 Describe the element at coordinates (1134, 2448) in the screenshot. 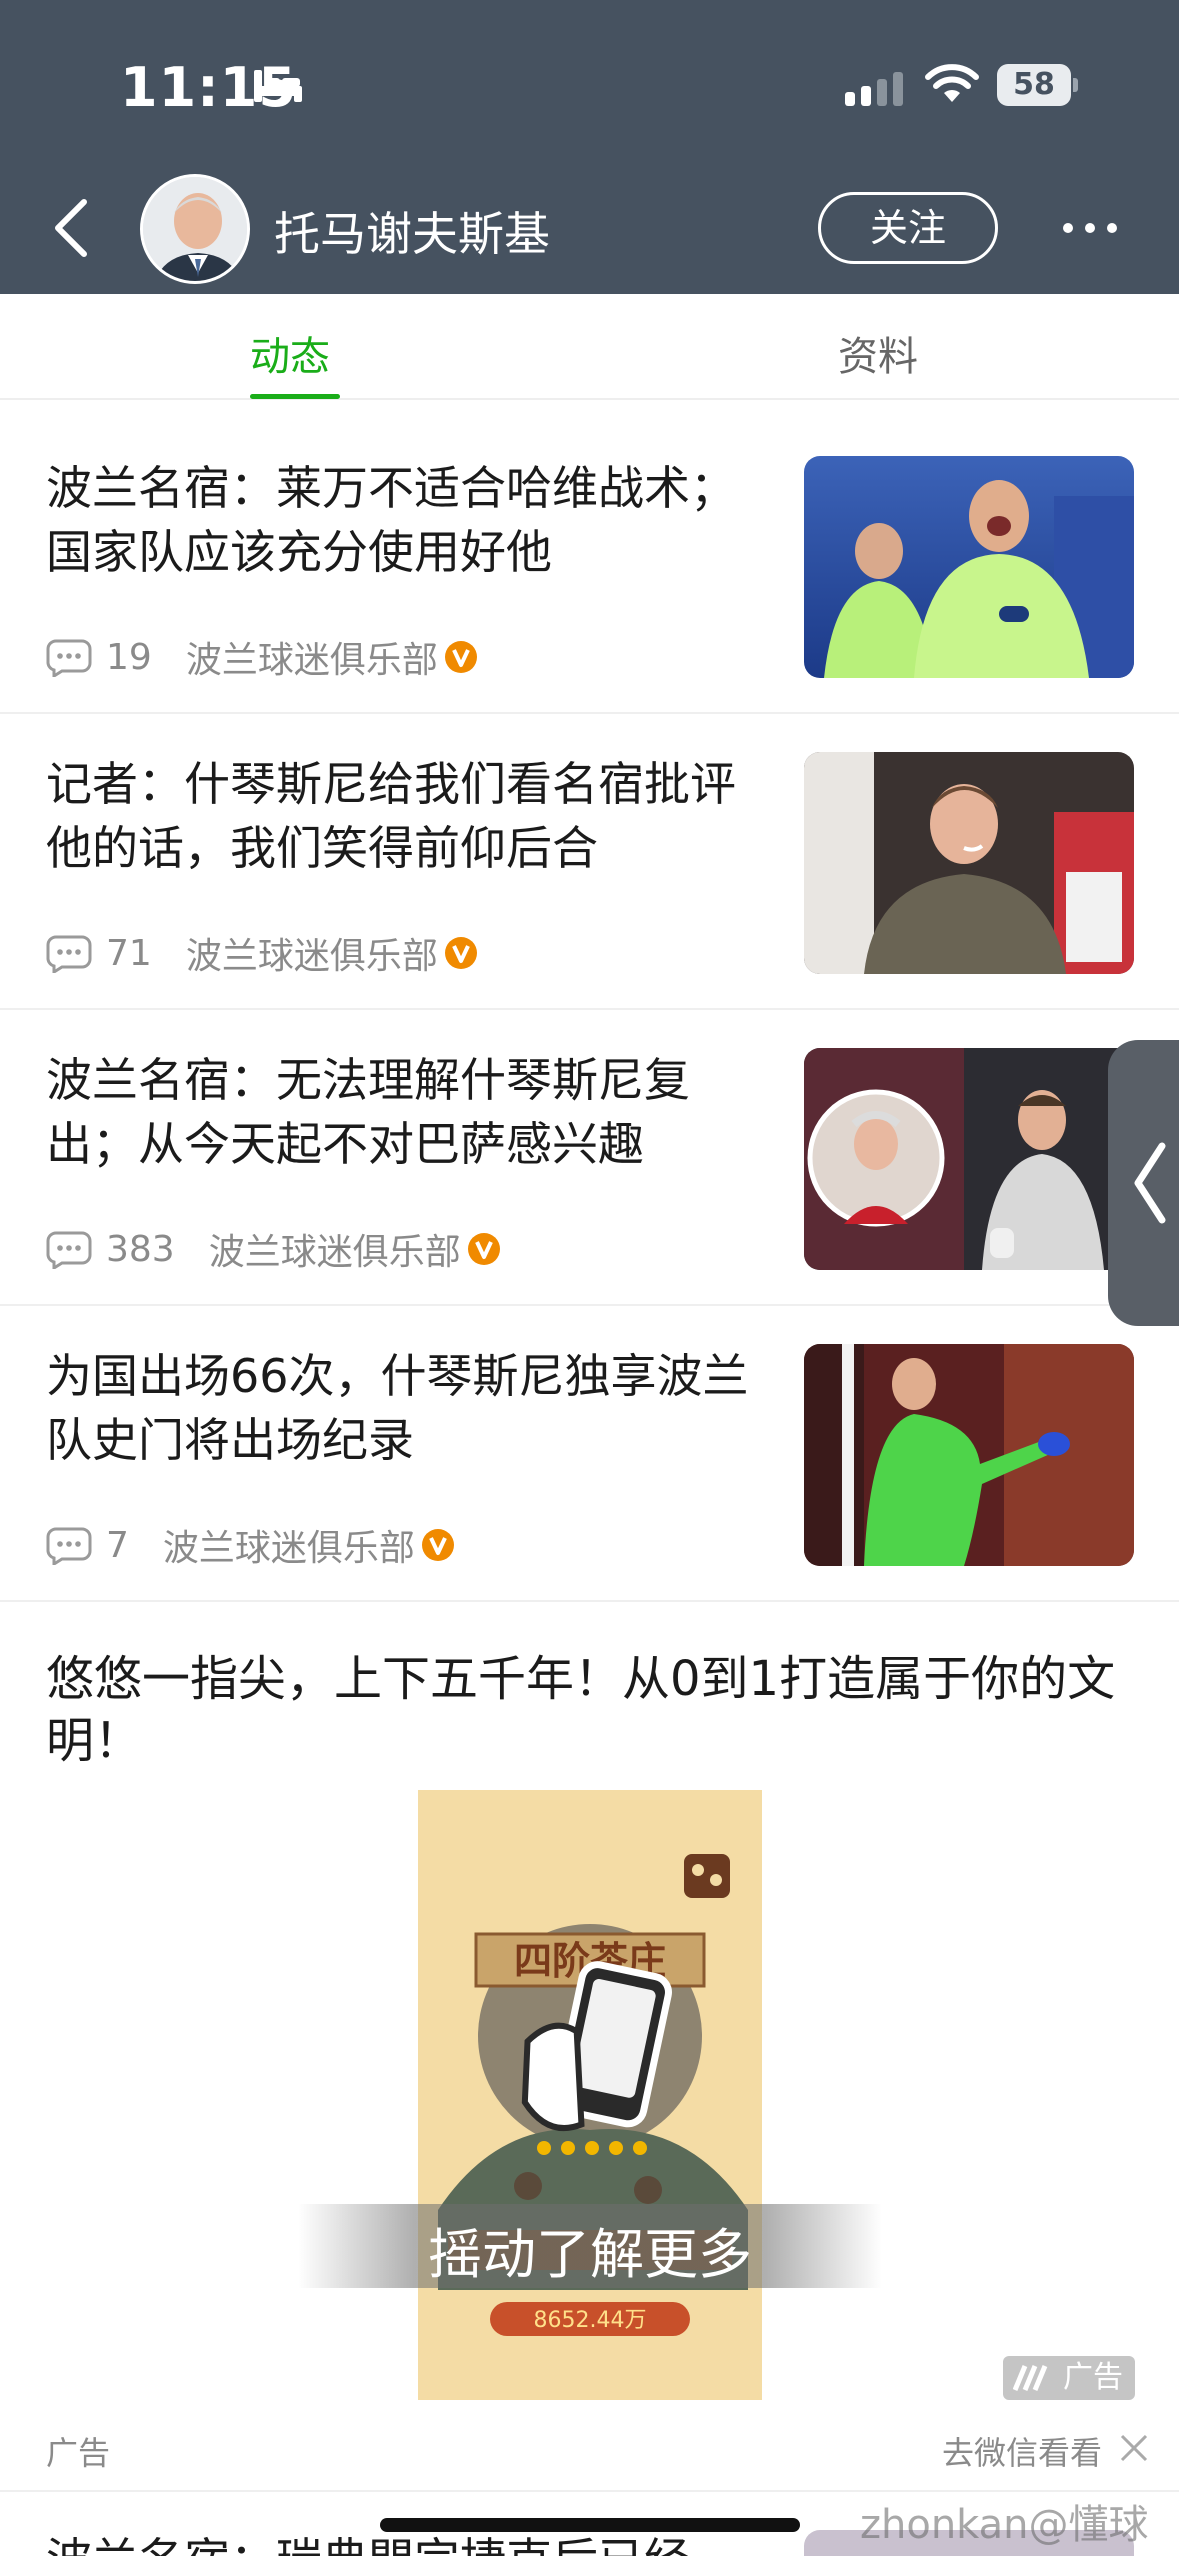

I see `close-icon` at that location.